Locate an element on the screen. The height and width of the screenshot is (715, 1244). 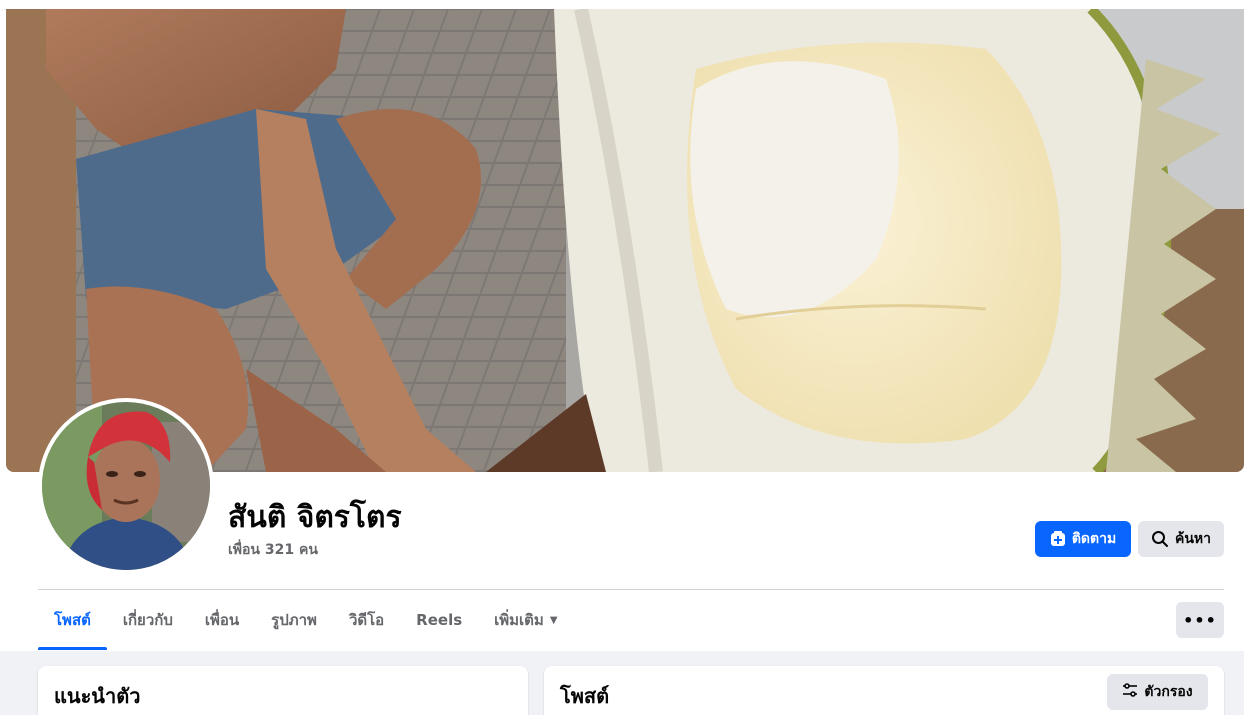
intro-title: แนะนำตัว is located at coordinates (97, 696).